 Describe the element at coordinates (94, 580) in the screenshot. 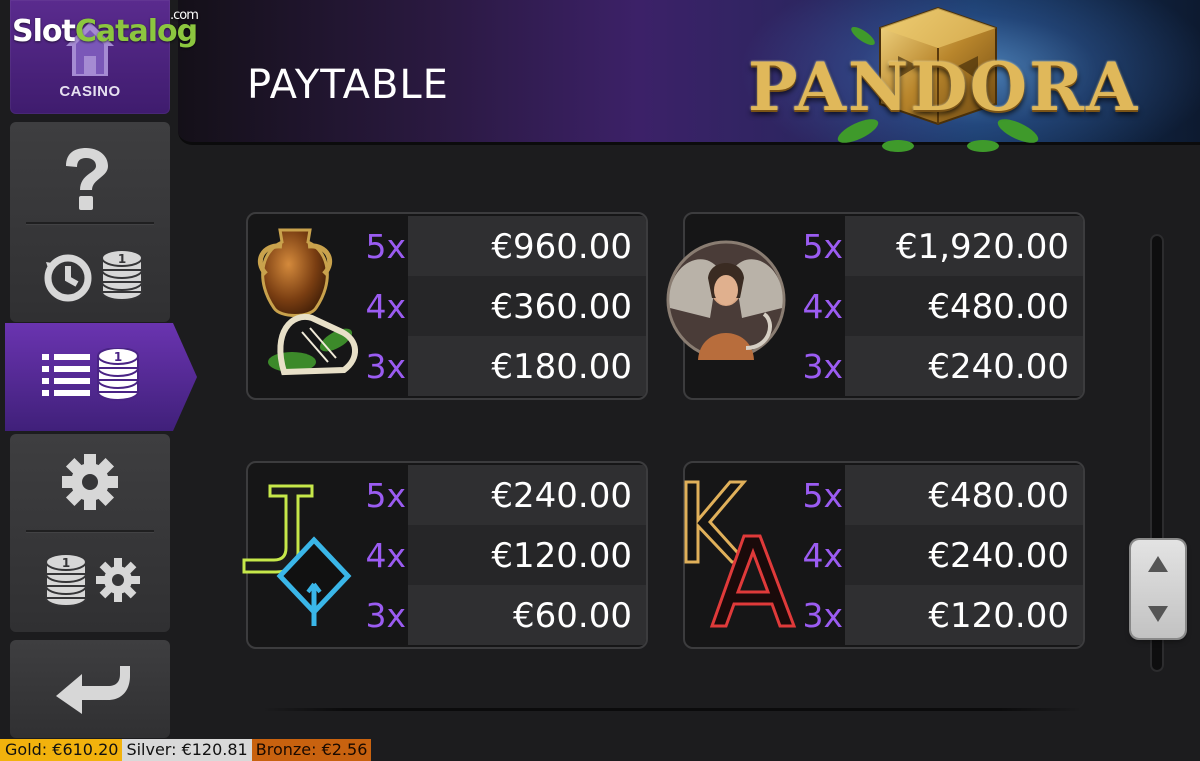

I see `coins-gear-icon: 1` at that location.